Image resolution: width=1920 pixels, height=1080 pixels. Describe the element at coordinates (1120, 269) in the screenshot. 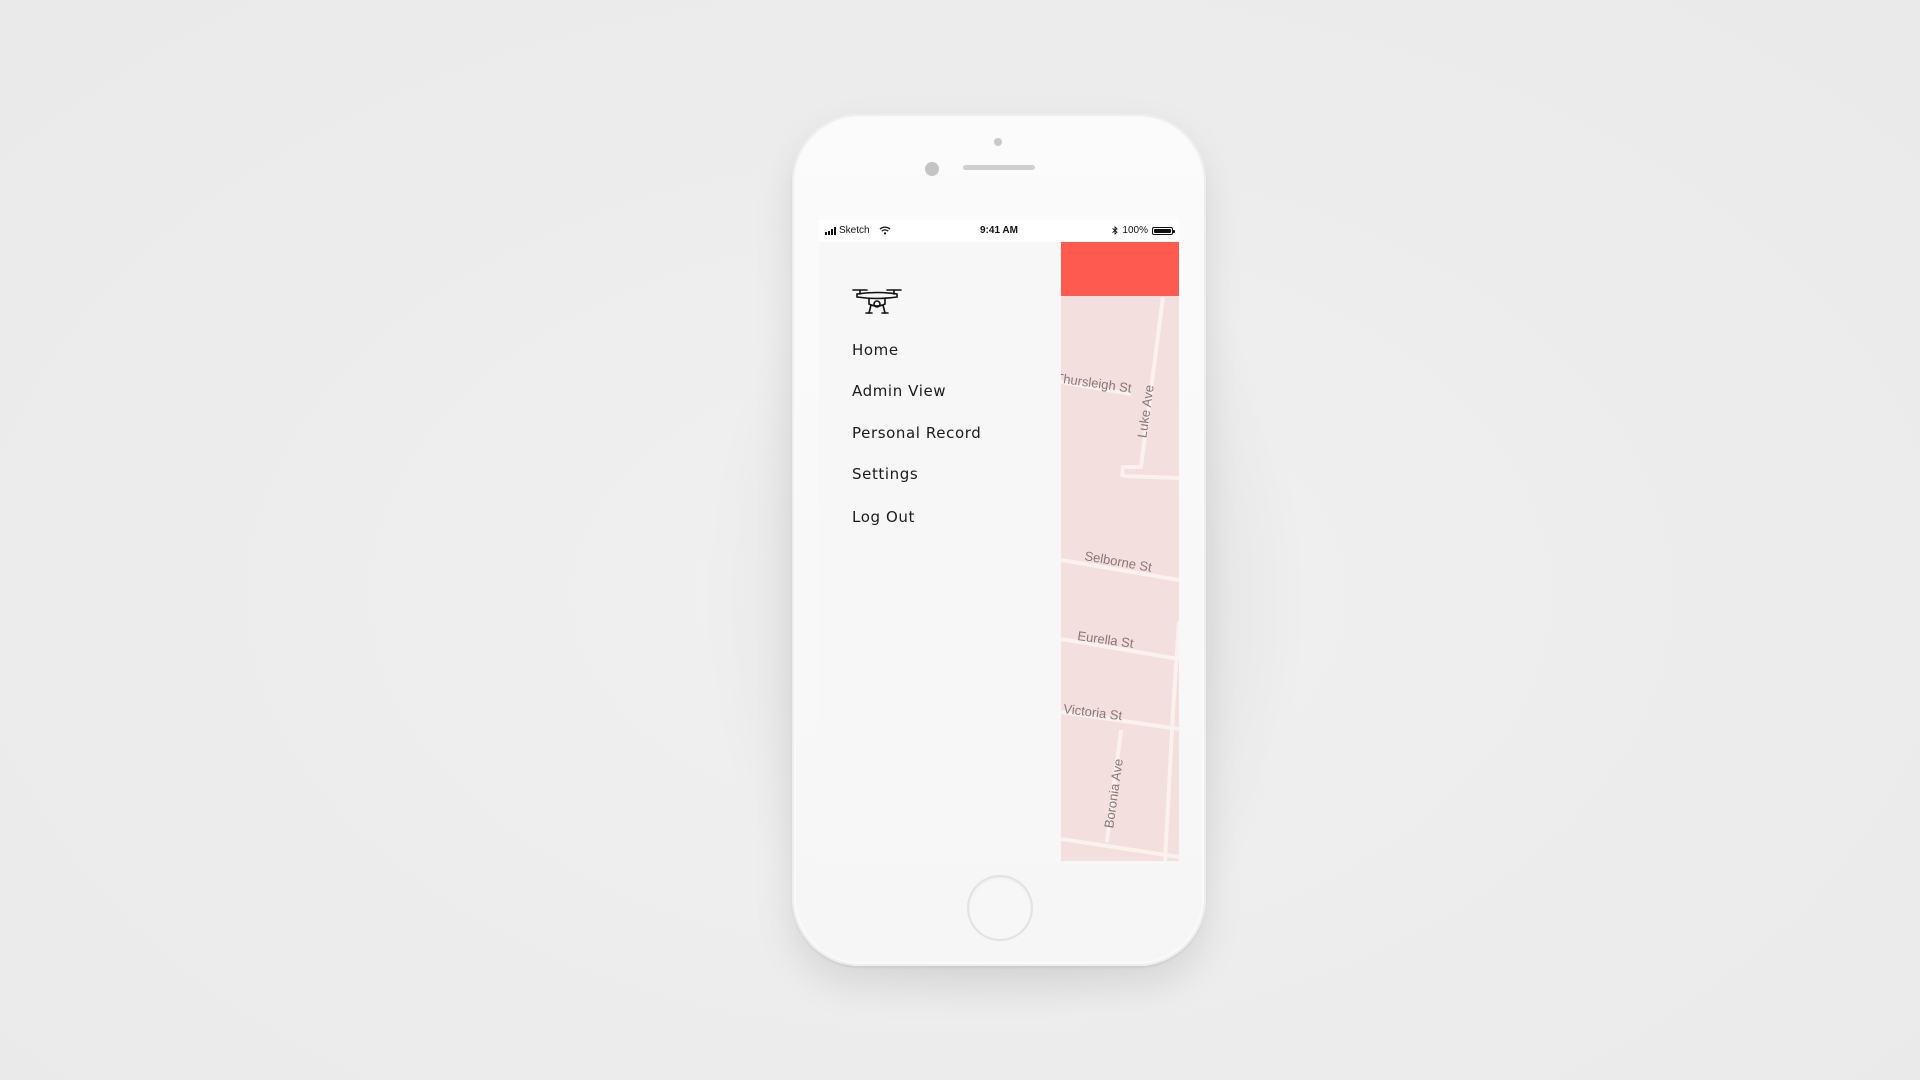

I see `app-header-bar` at that location.